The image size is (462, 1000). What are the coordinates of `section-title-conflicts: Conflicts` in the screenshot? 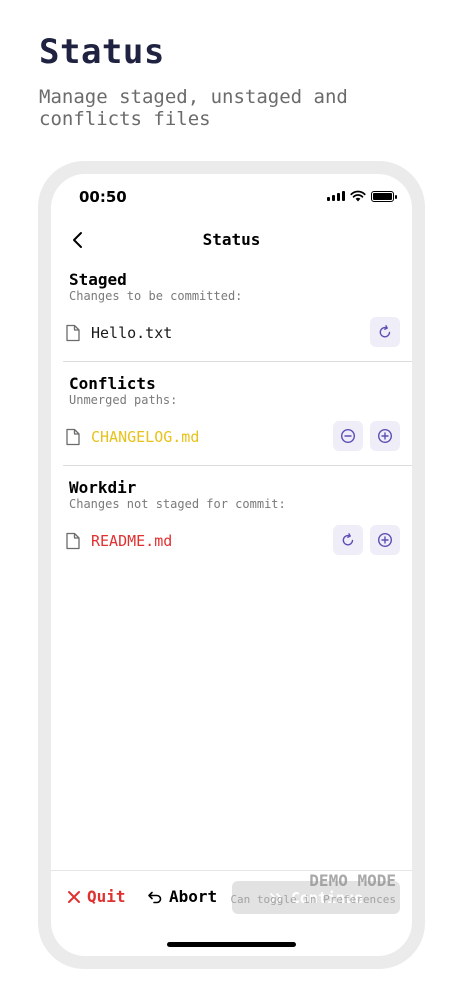 It's located at (112, 383).